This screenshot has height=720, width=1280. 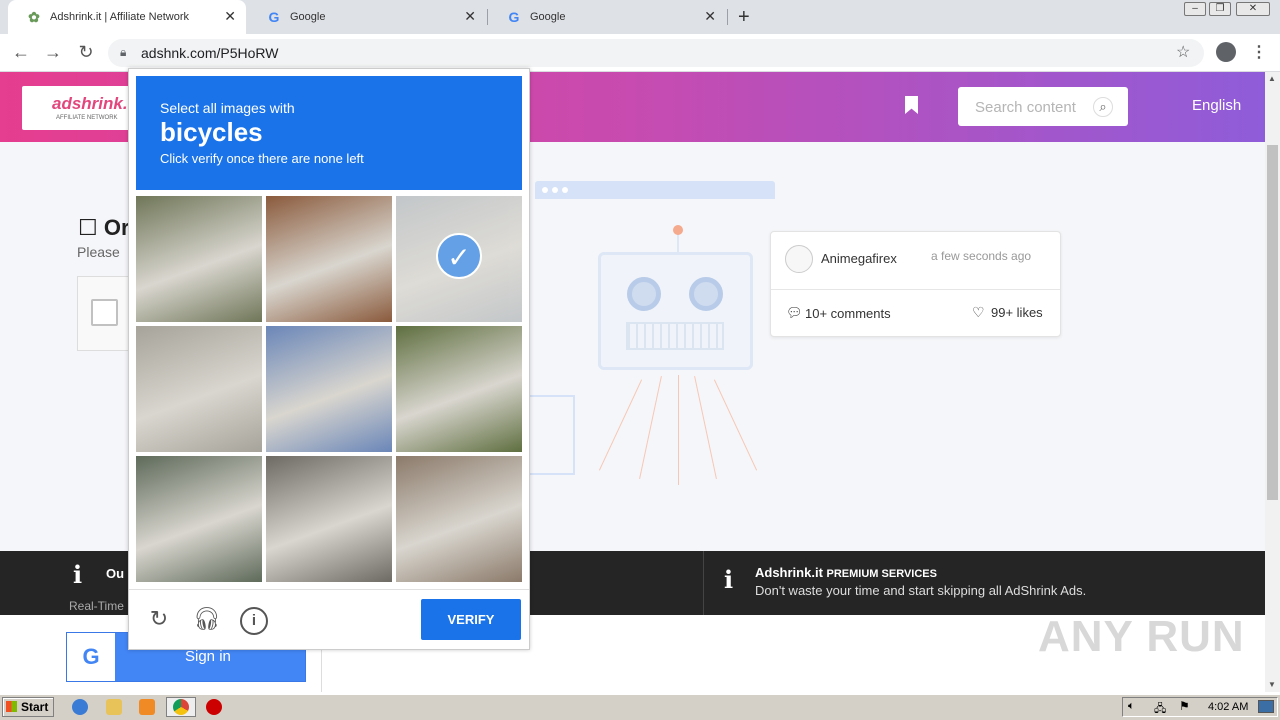 What do you see at coordinates (1272, 322) in the screenshot?
I see `scrollbar-thumb` at bounding box center [1272, 322].